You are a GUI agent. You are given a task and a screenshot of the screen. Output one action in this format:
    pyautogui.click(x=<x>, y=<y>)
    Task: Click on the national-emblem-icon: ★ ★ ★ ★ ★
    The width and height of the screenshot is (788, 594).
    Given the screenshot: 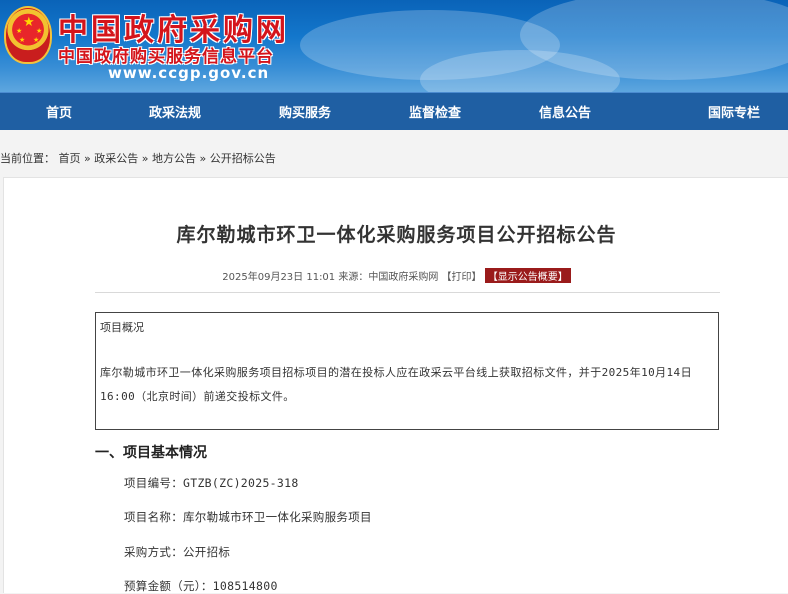 What is the action you would take?
    pyautogui.click(x=28, y=35)
    